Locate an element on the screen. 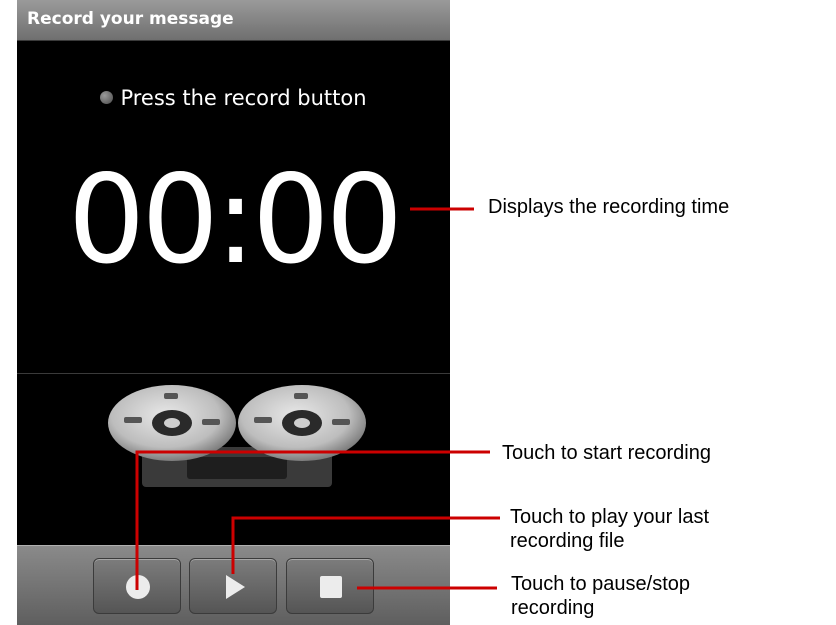 This screenshot has width=836, height=625. title-bar: Record your message is located at coordinates (233, 20).